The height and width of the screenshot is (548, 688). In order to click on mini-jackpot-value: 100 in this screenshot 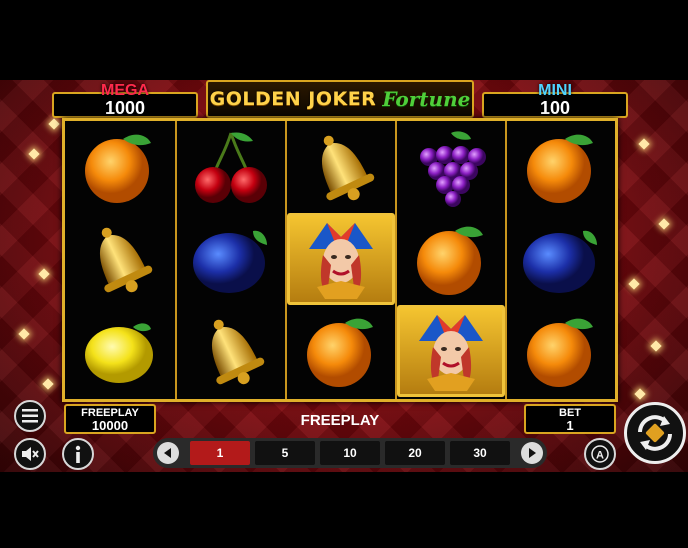, I will do `click(555, 108)`.